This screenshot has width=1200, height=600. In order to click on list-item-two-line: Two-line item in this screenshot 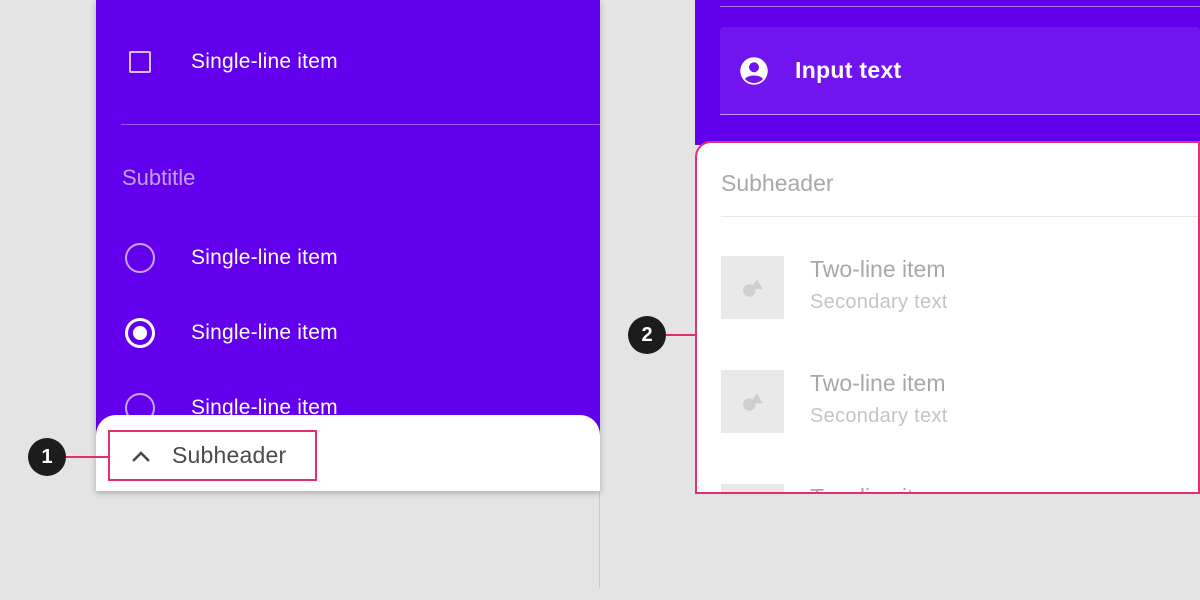, I will do `click(959, 488)`.